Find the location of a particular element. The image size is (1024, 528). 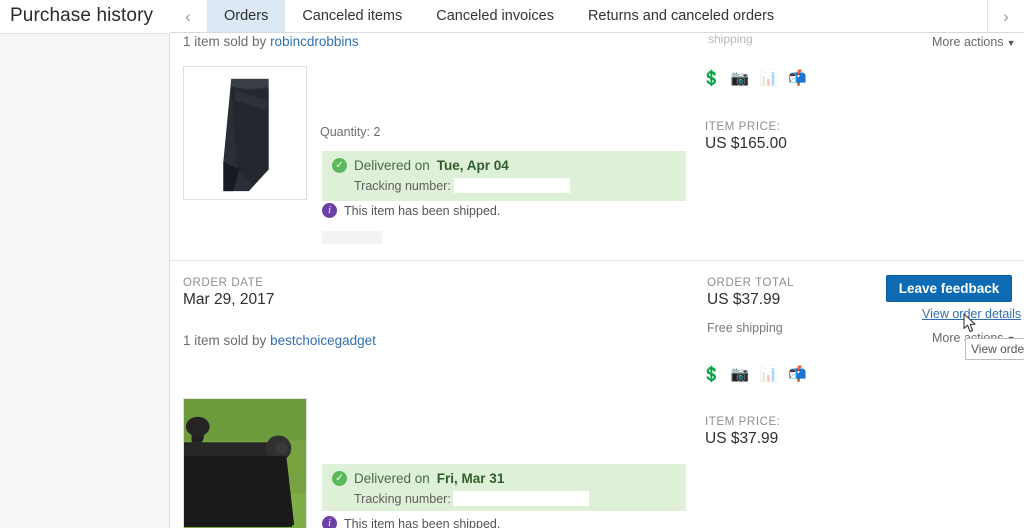

tab-canceled-items: Canceled items is located at coordinates (352, 16).